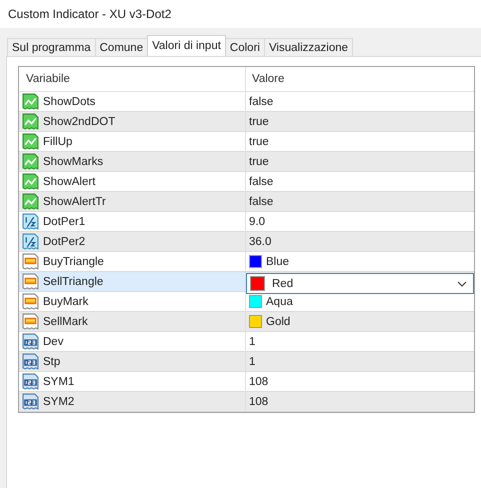  What do you see at coordinates (186, 45) in the screenshot?
I see `tab: Valori di input` at bounding box center [186, 45].